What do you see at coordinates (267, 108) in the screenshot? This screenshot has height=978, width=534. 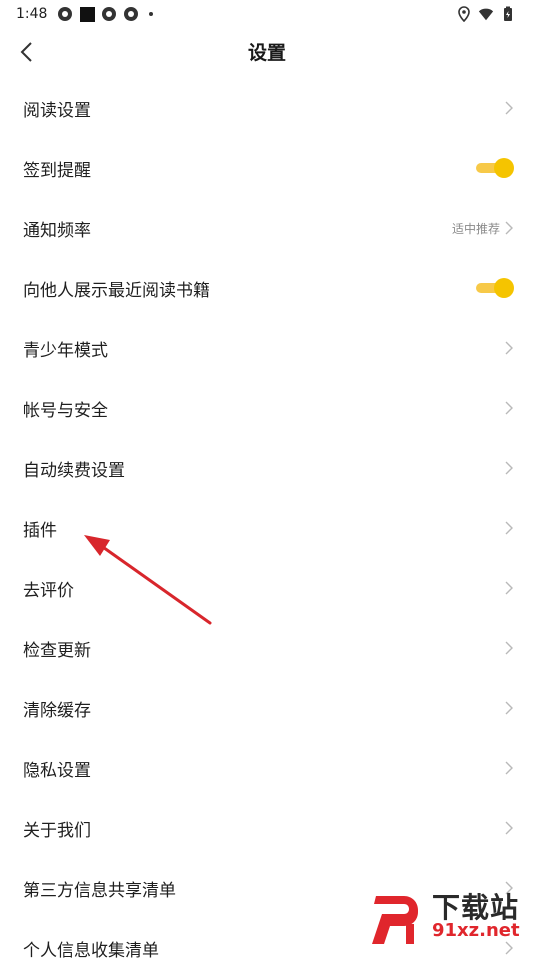 I see `setting-reading: 阅读设置` at bounding box center [267, 108].